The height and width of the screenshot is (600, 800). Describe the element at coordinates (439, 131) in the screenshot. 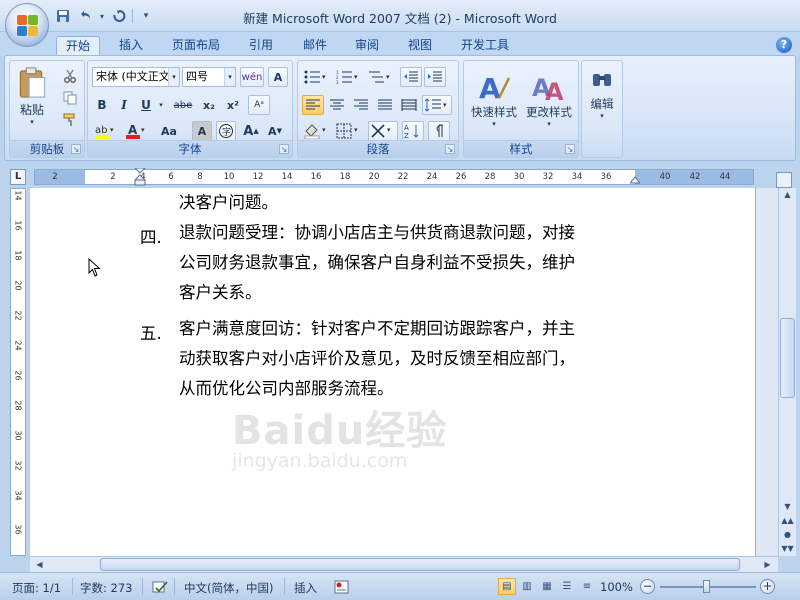

I see `show-hide-marks-icon` at that location.